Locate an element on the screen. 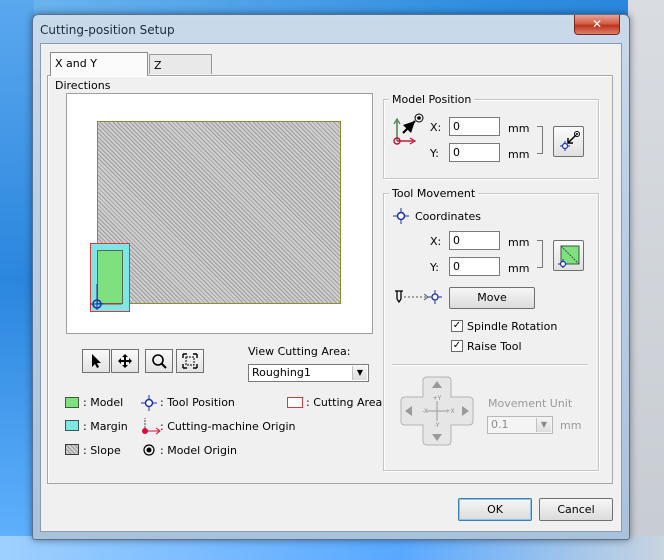 The width and height of the screenshot is (664, 560). arrow-pointer-icon is located at coordinates (96, 361).